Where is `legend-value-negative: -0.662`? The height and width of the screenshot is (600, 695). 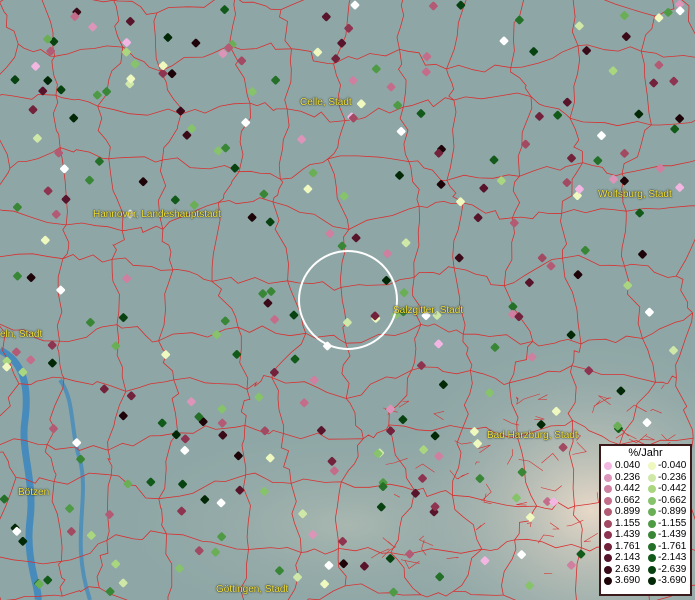
legend-value-negative: -0.662 is located at coordinates (672, 500).